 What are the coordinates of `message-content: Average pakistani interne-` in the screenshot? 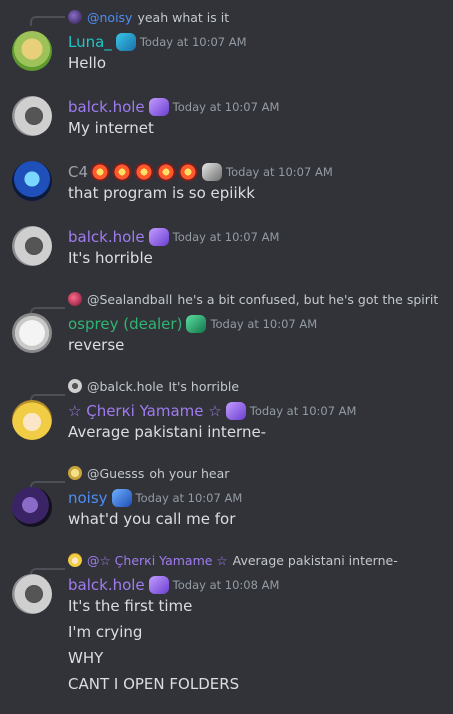 It's located at (167, 432).